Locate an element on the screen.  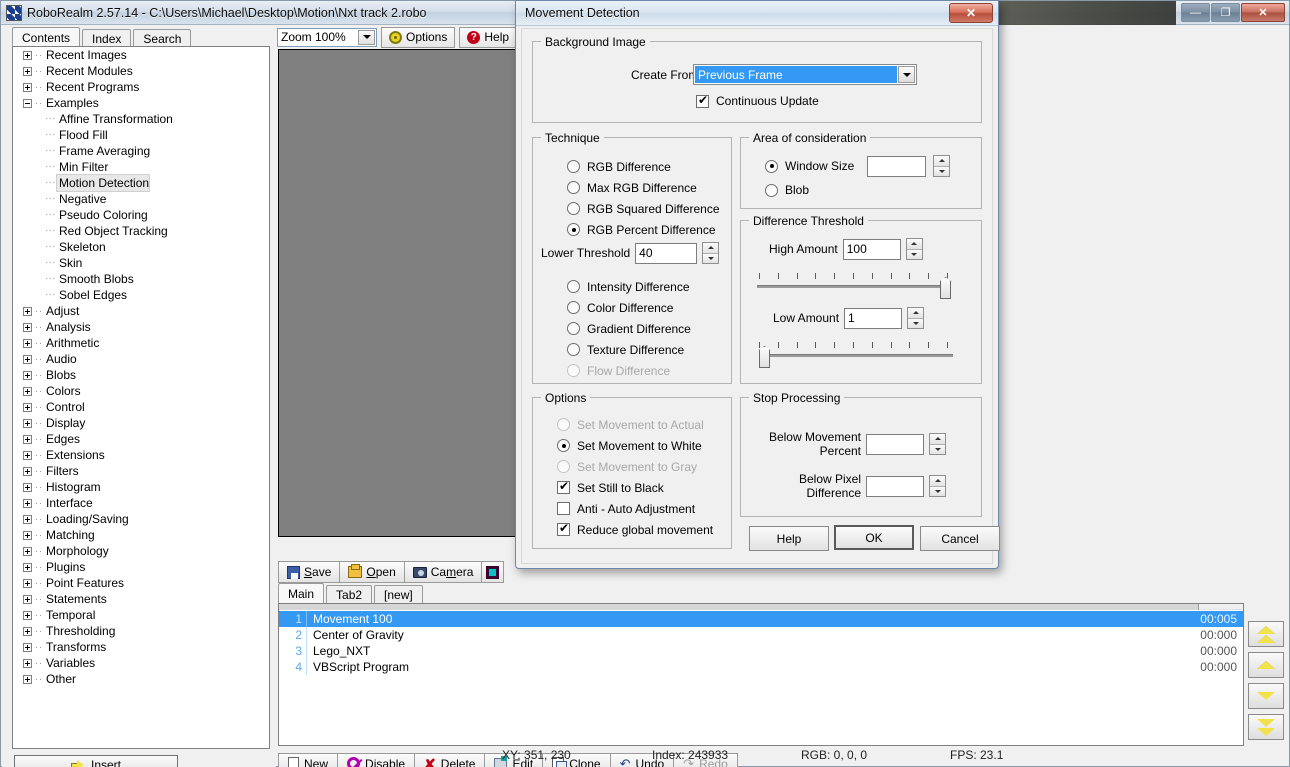
tree-item-audio: ·· Audio is located at coordinates (141, 359).